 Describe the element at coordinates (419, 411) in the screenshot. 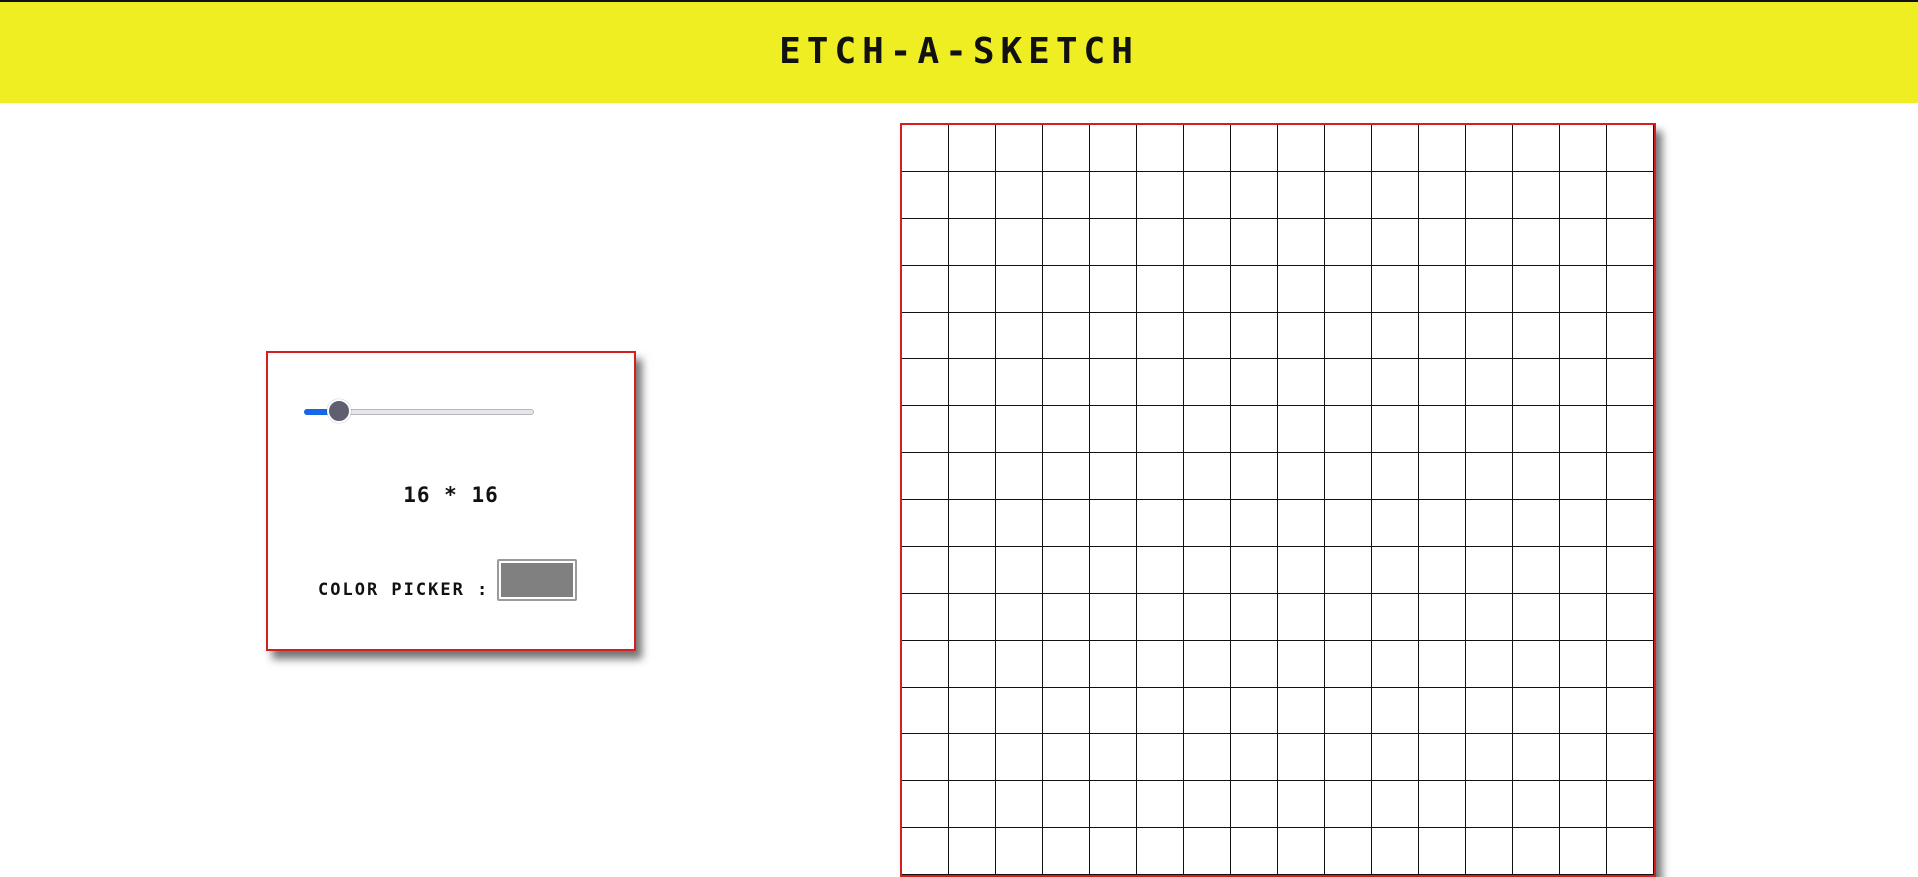

I see `grid-size-slider` at that location.